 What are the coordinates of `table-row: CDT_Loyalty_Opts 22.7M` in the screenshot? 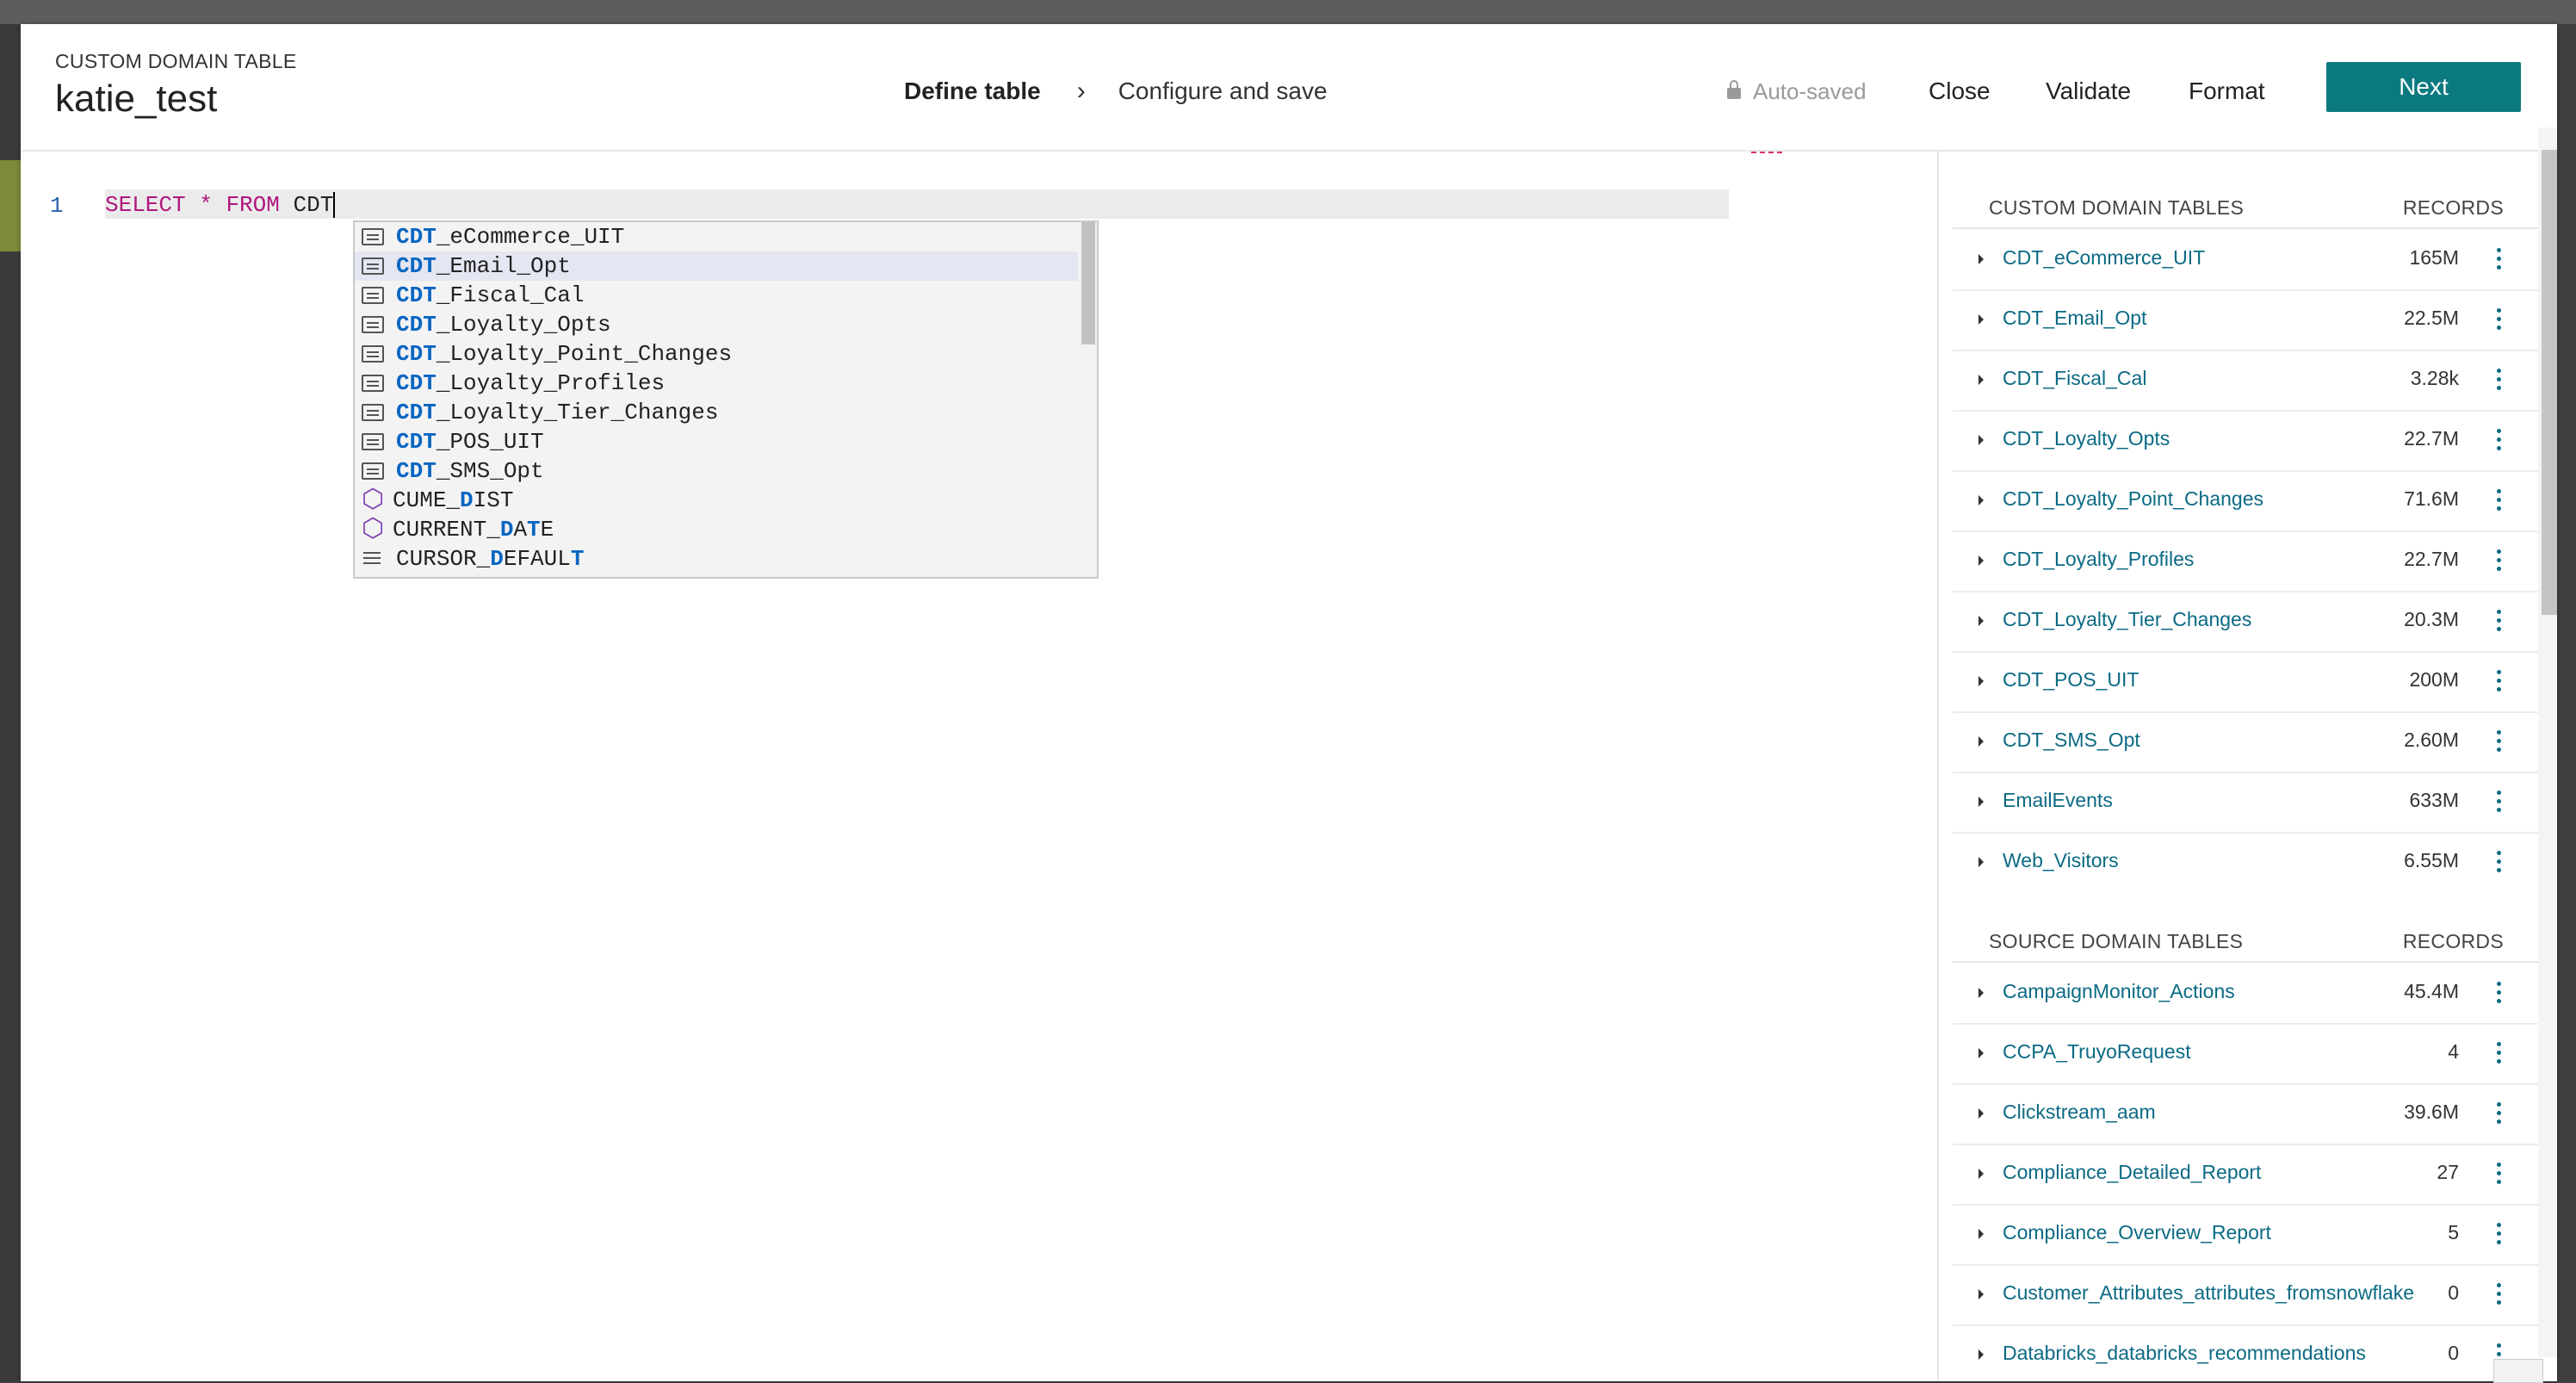 It's located at (2245, 441).